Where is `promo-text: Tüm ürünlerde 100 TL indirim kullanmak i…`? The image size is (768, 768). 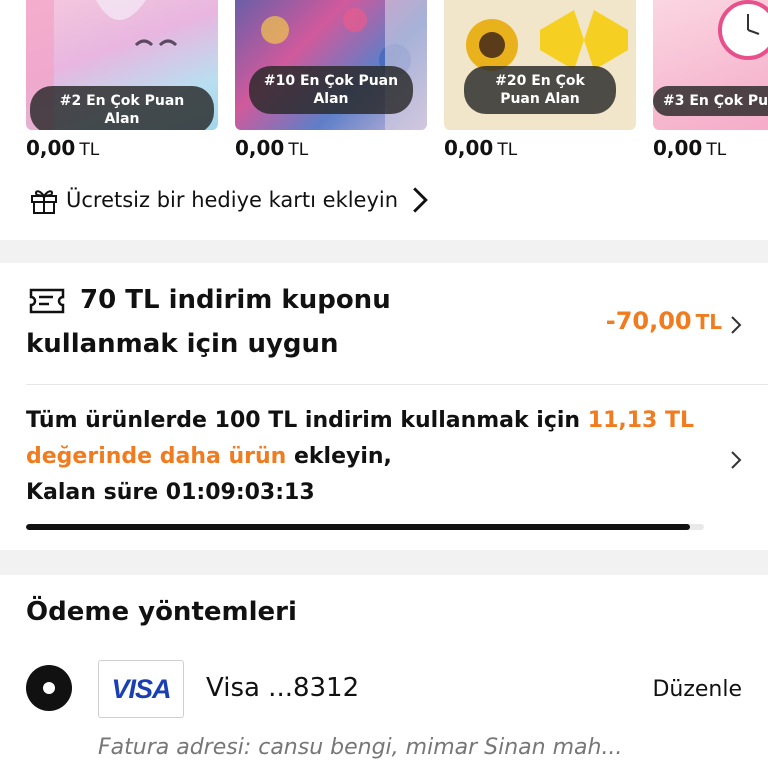 promo-text: Tüm ürünlerde 100 TL indirim kullanmak i… is located at coordinates (360, 456).